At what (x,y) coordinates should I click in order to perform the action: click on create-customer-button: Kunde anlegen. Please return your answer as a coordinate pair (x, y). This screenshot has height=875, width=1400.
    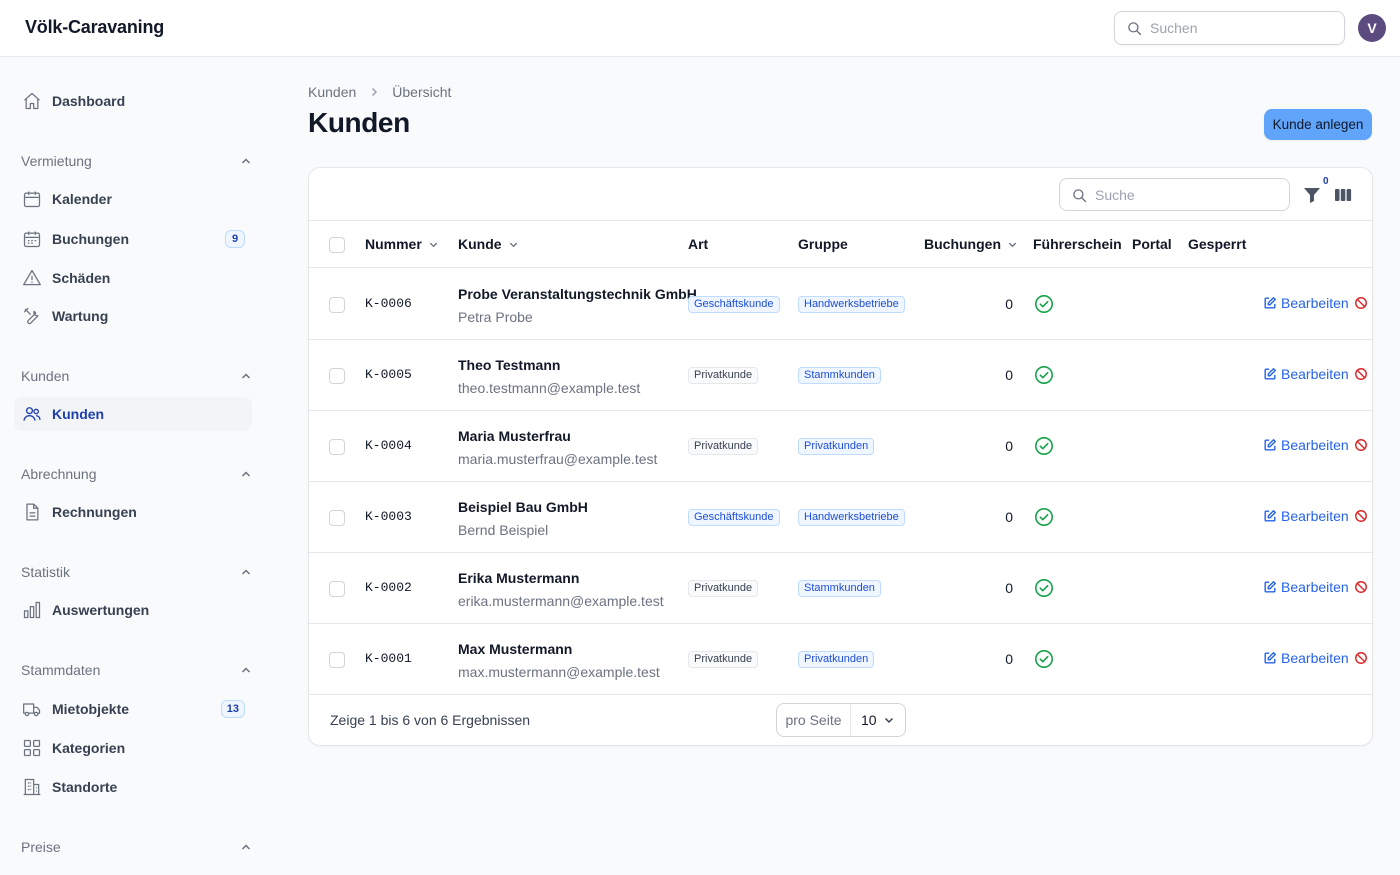
    Looking at the image, I should click on (1318, 124).